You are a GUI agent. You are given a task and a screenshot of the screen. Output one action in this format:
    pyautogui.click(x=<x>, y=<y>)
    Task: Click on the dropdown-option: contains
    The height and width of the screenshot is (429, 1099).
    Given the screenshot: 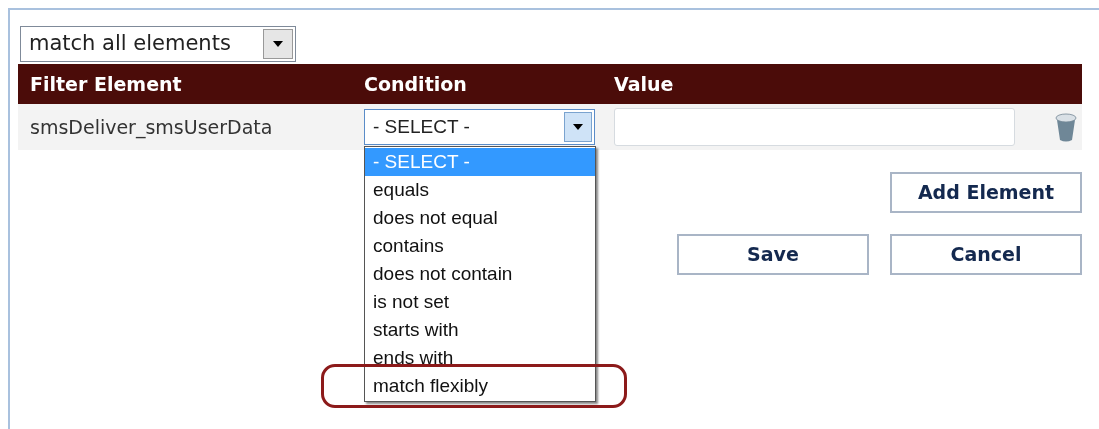 What is the action you would take?
    pyautogui.click(x=480, y=246)
    